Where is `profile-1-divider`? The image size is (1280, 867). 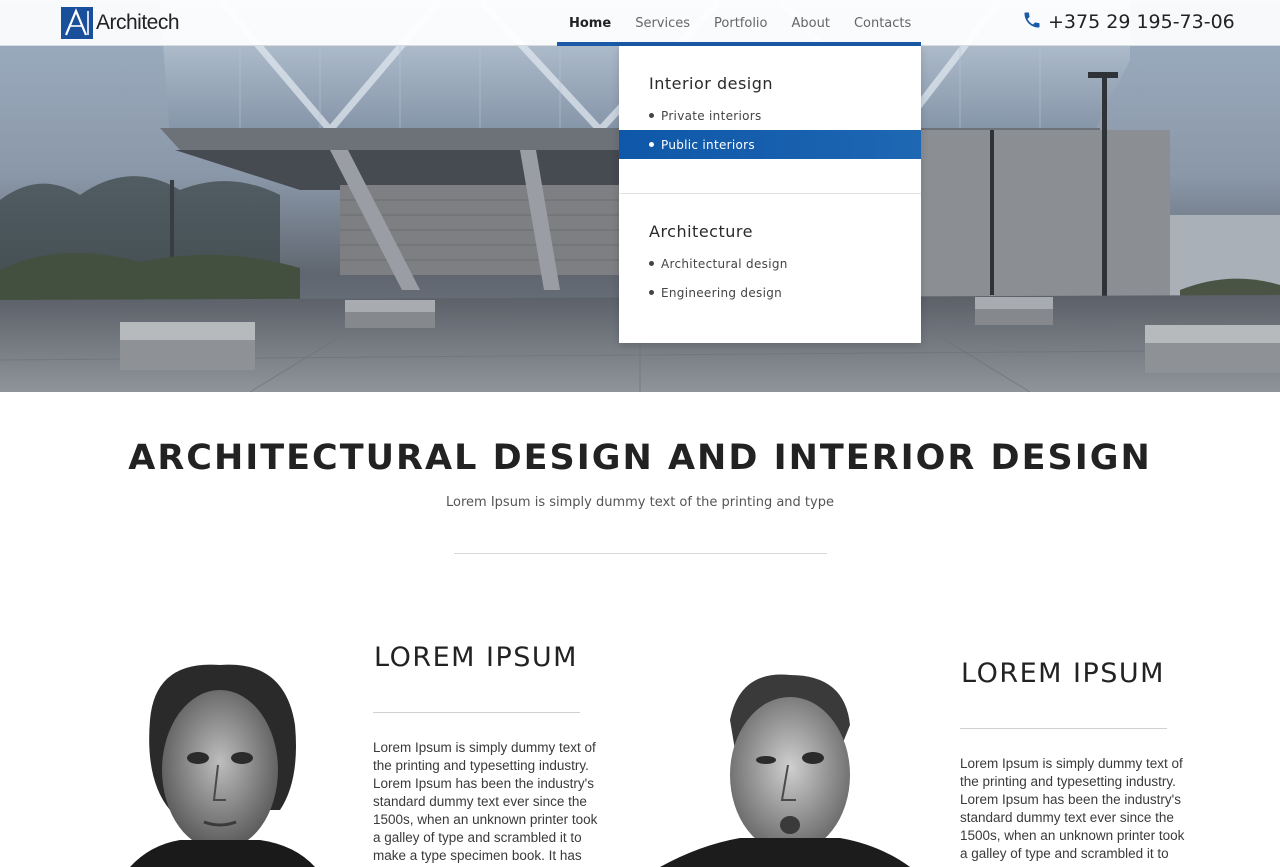
profile-1-divider is located at coordinates (476, 712).